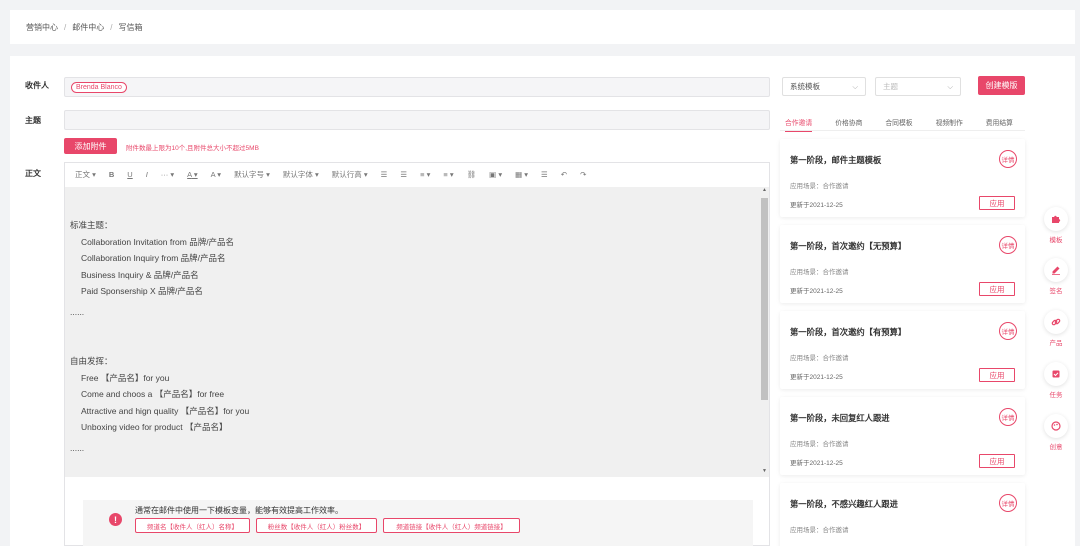 This screenshot has width=1080, height=546. Describe the element at coordinates (153, 258) in the screenshot. I see `subject-line: Collaboration Inquiry from 品牌/产品名` at that location.